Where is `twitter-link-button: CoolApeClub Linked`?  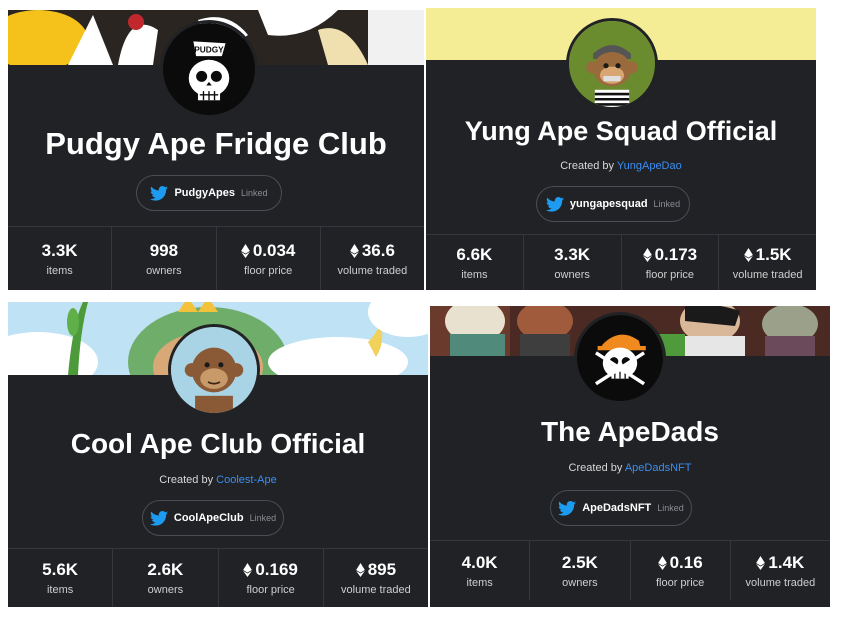
twitter-link-button: CoolApeClub Linked is located at coordinates (213, 518).